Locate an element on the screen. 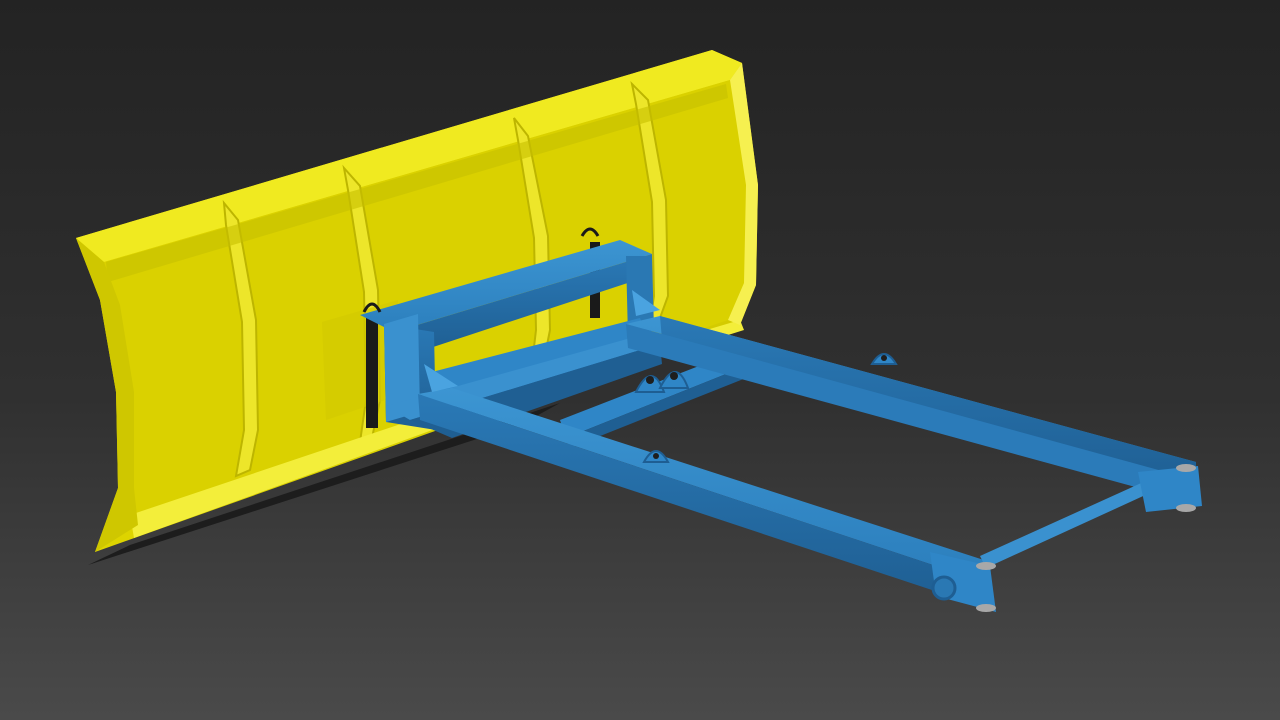 The image size is (1280, 720). pivot-pin-left is located at coordinates (372, 373).